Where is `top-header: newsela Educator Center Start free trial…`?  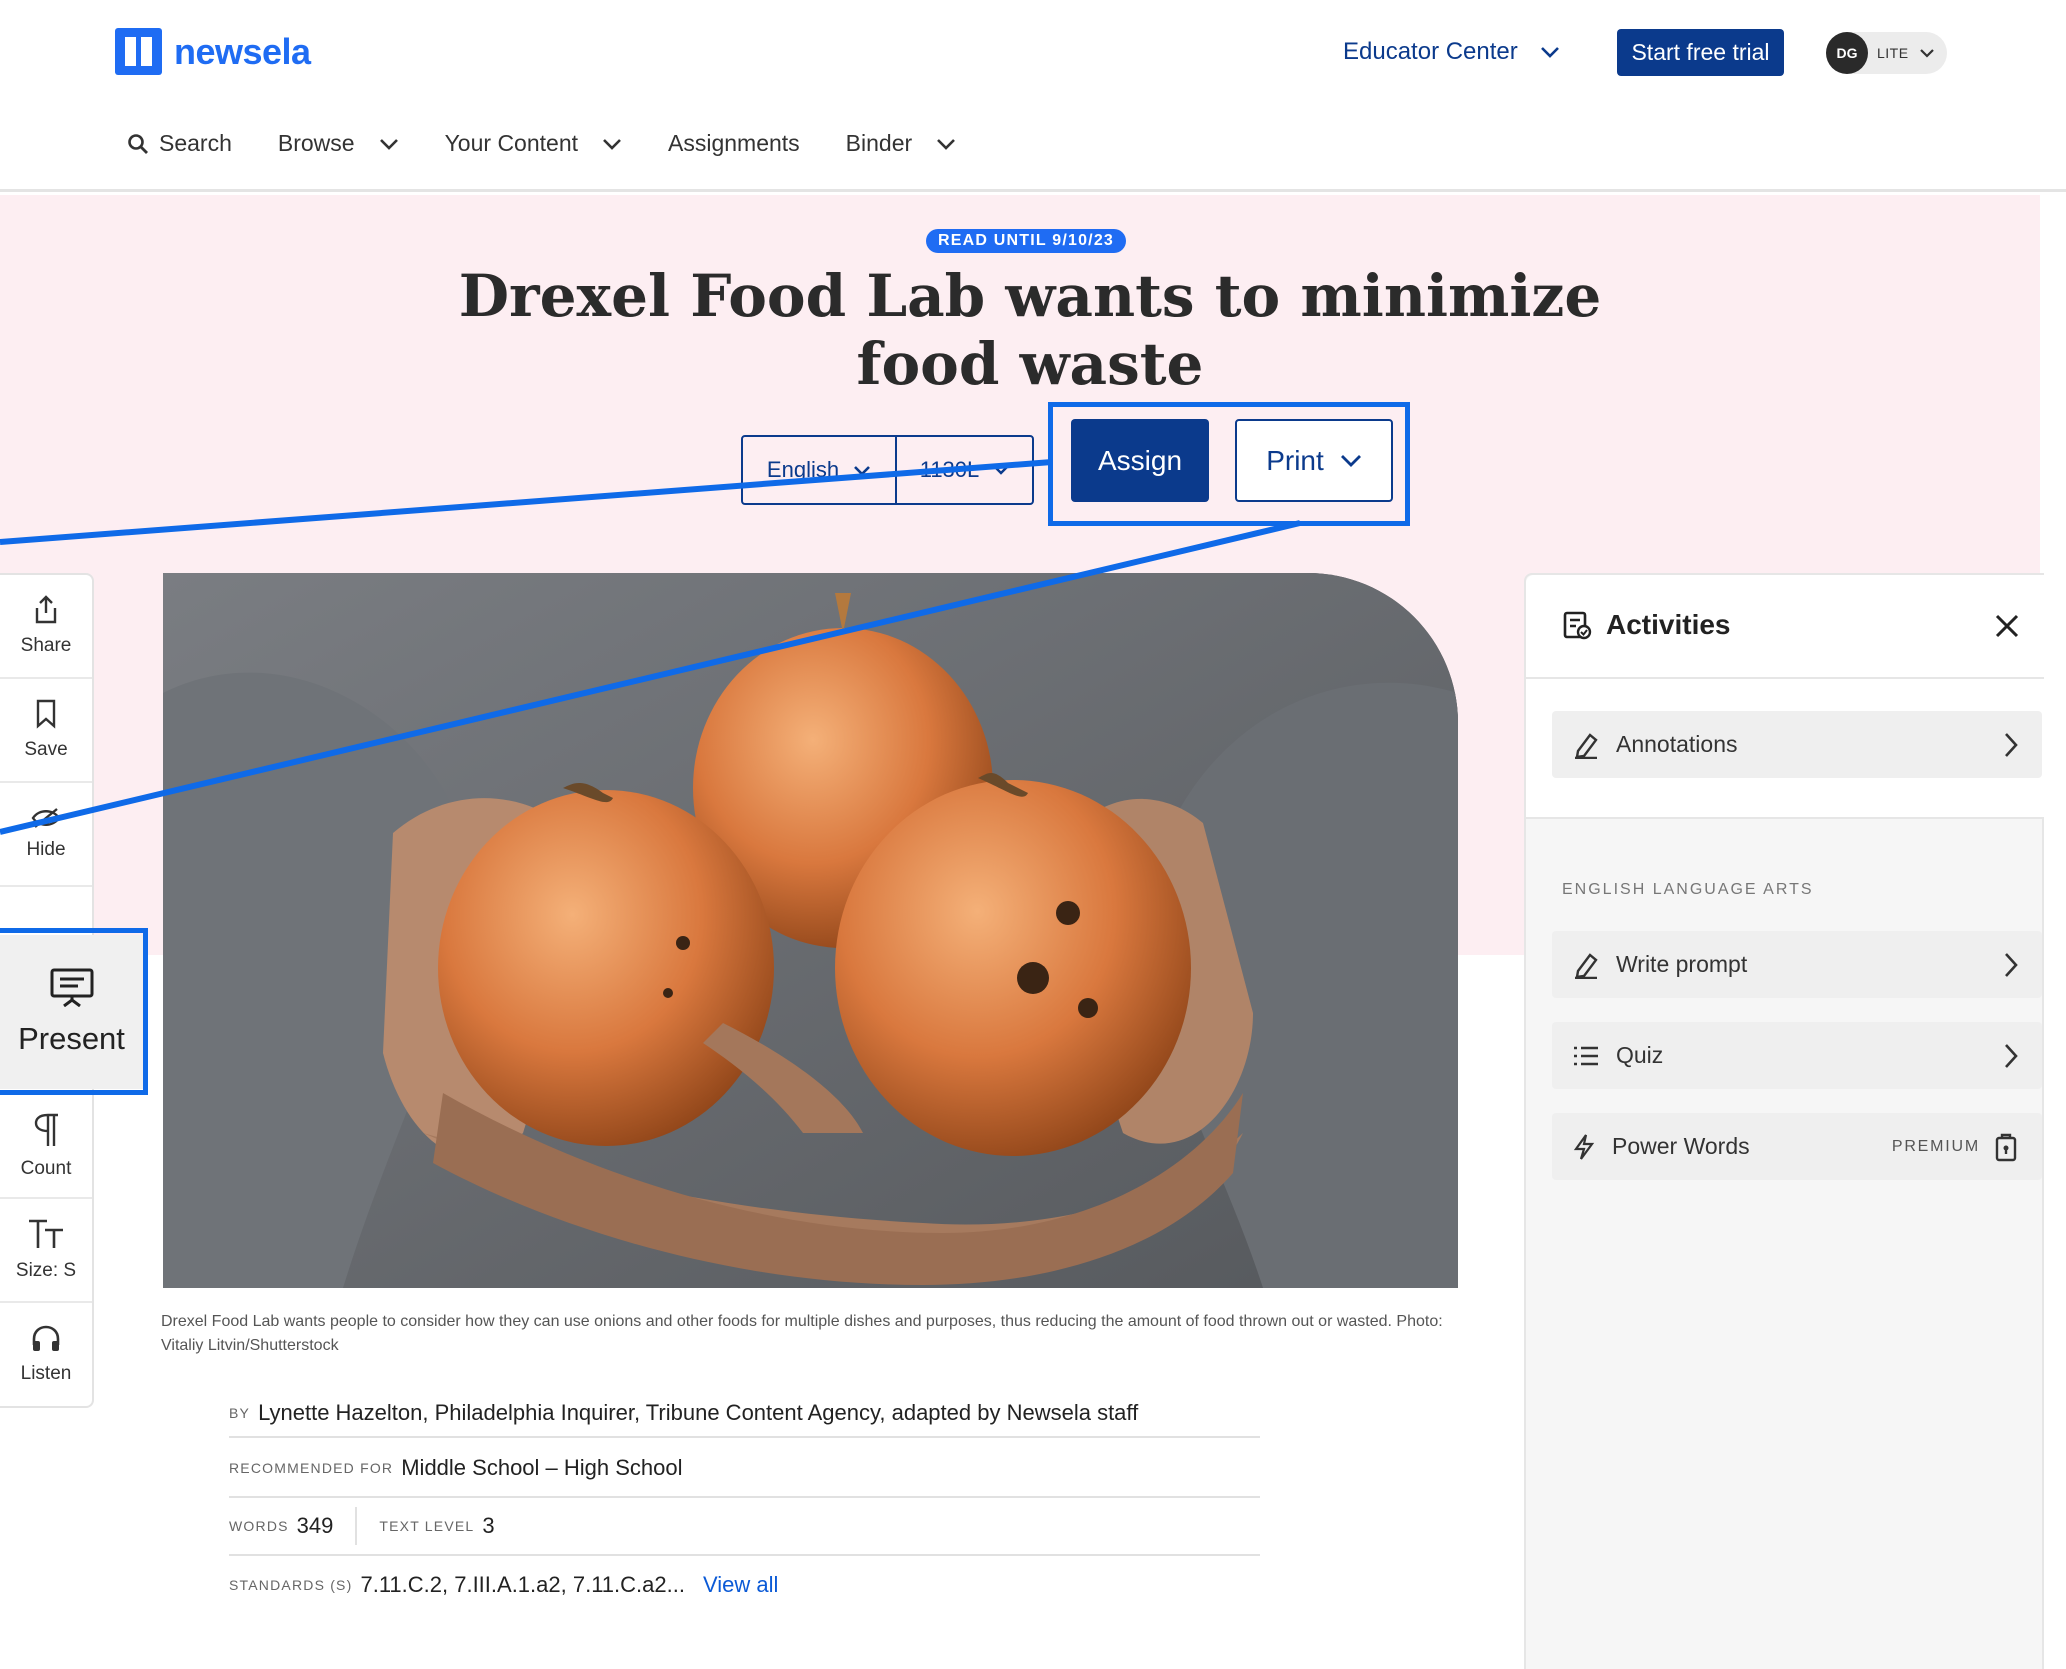
top-header: newsela Educator Center Start free trial… is located at coordinates (1033, 96).